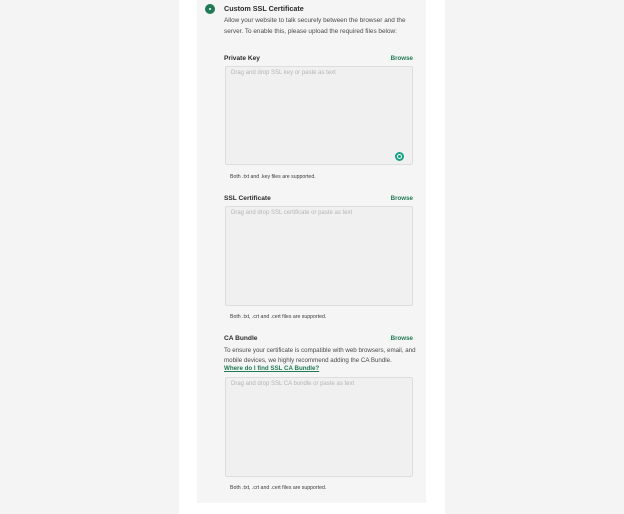  What do you see at coordinates (210, 9) in the screenshot?
I see `custom-ssl-radio-icon` at bounding box center [210, 9].